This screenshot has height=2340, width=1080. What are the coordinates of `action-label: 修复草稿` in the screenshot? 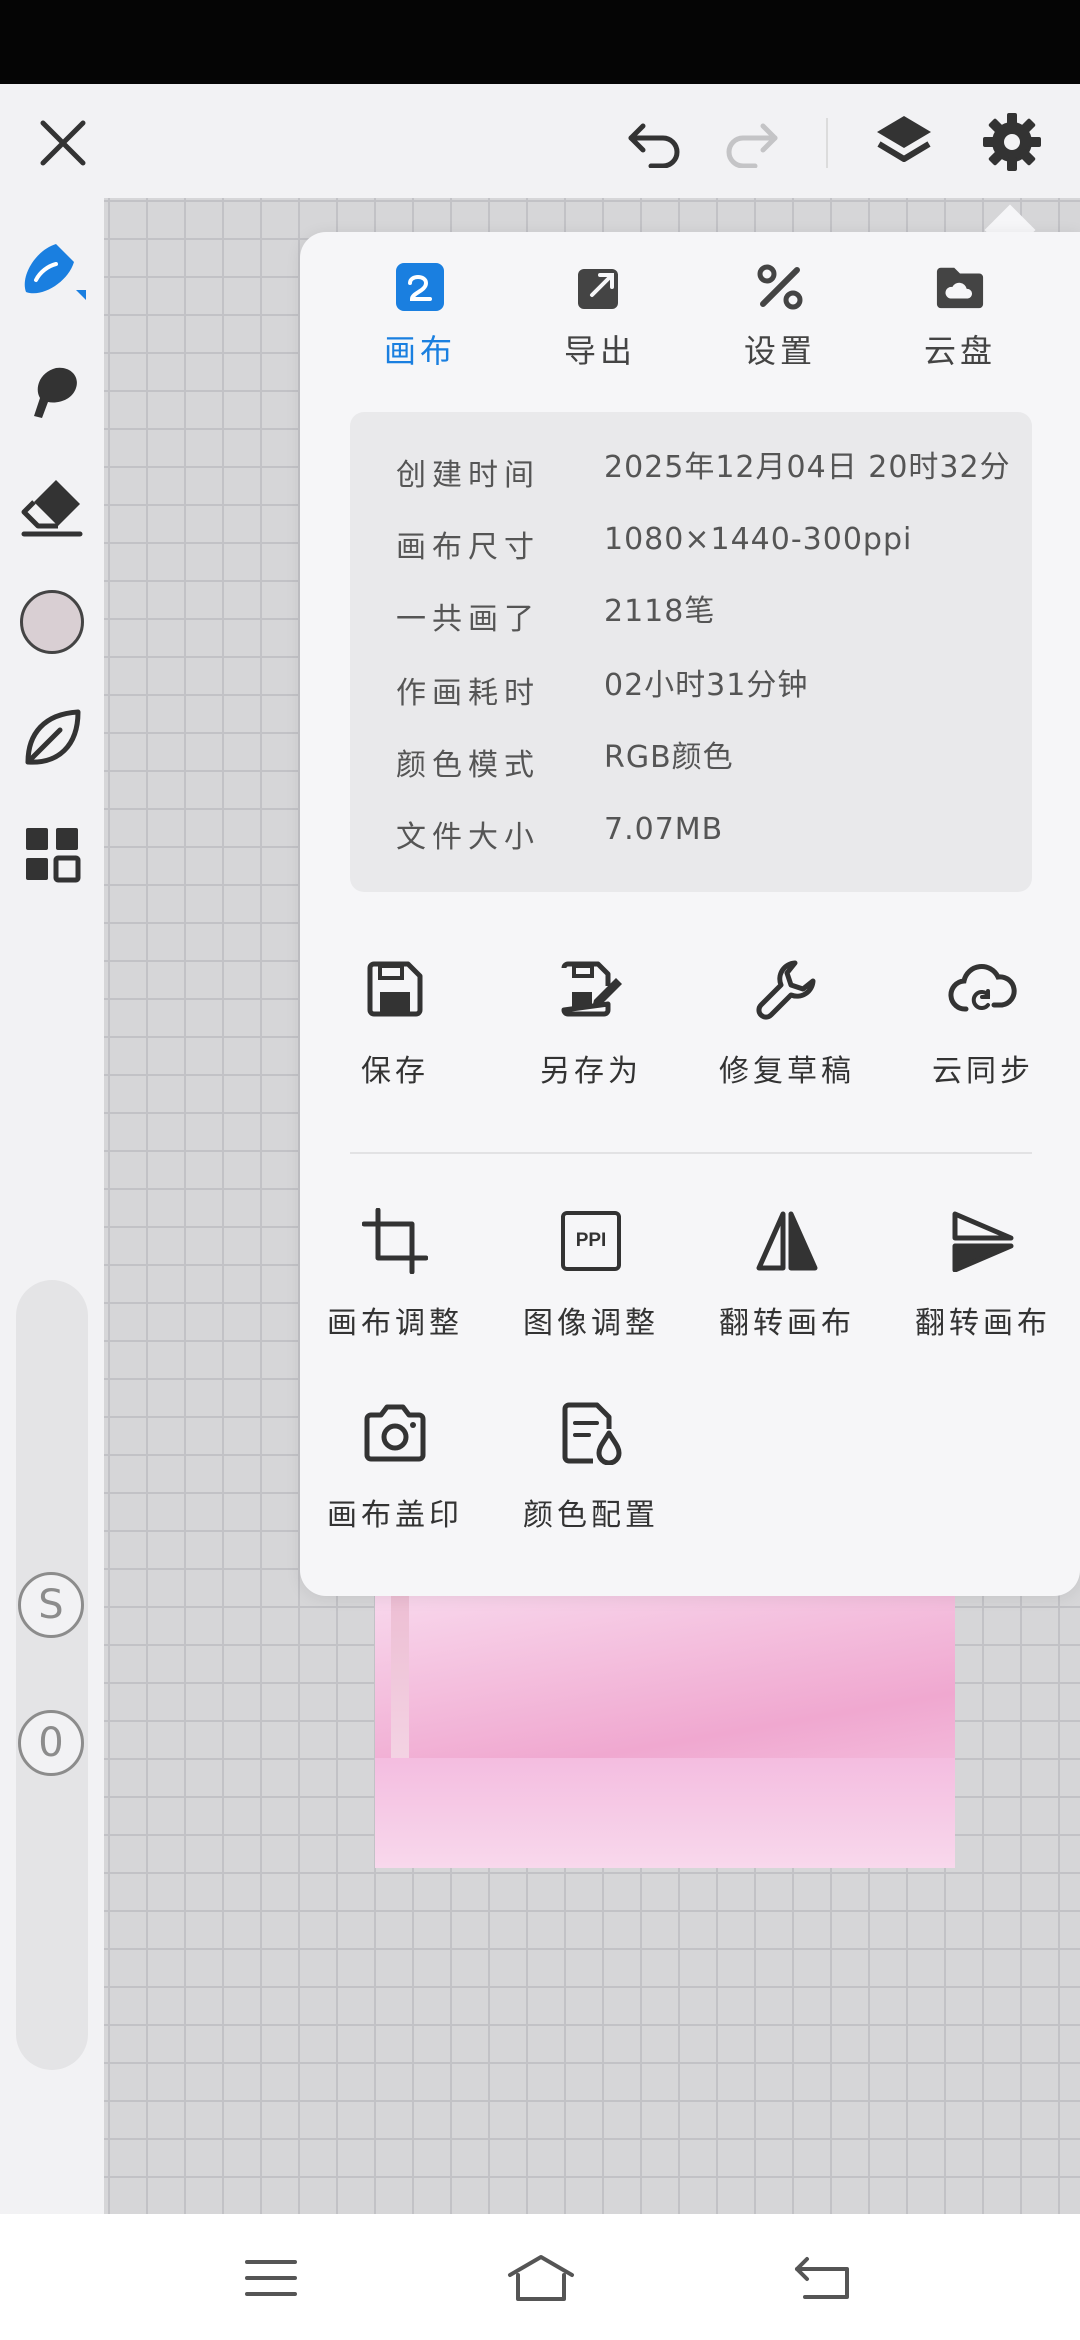 It's located at (787, 1071).